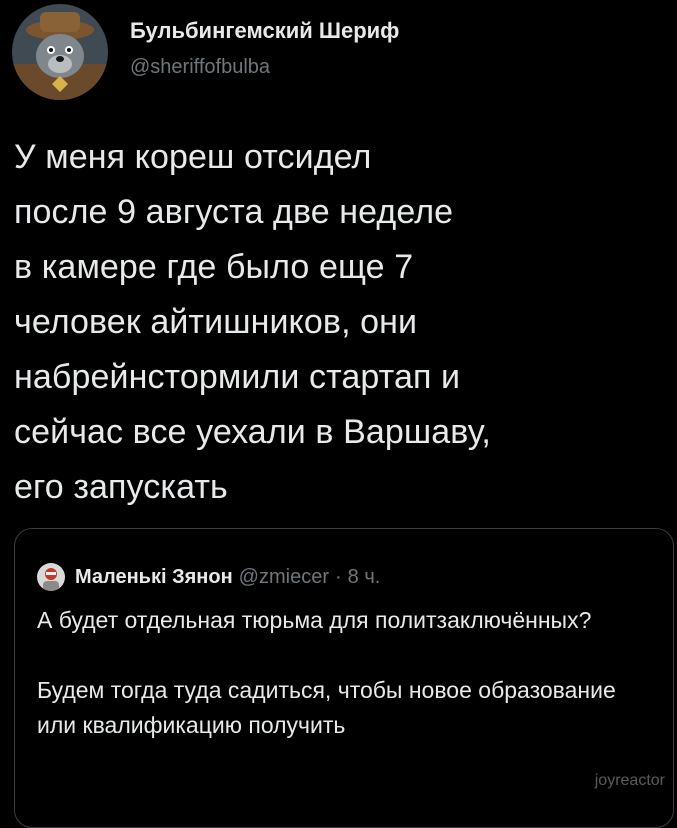 Image resolution: width=677 pixels, height=828 pixels. I want to click on quoted-tweet-header: Маленькі Зянон @zmiecer · 8 ч., so click(208, 577).